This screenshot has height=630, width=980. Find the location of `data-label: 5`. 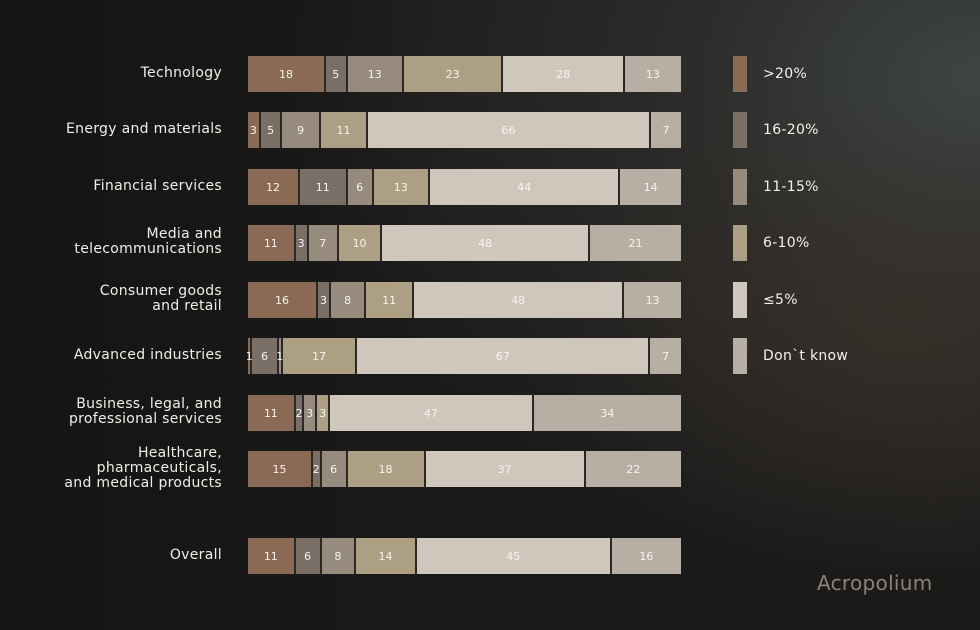

data-label: 5 is located at coordinates (271, 130).